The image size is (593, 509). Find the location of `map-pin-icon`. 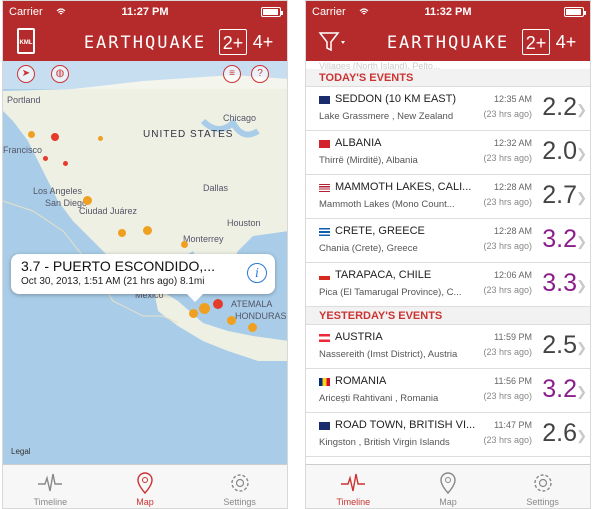

map-pin-icon is located at coordinates (145, 483).